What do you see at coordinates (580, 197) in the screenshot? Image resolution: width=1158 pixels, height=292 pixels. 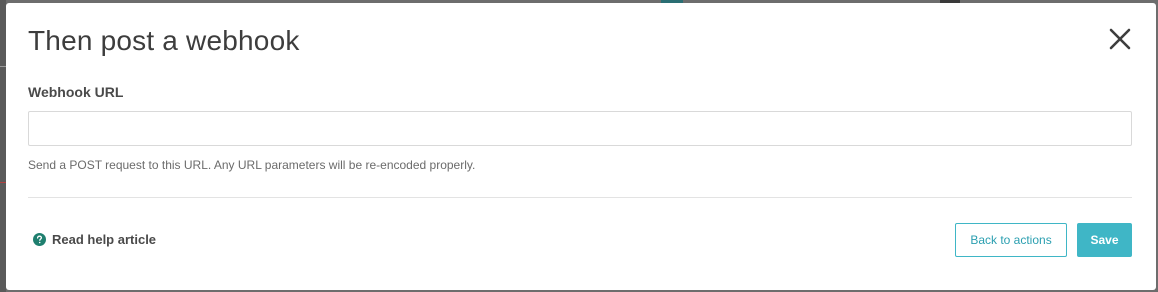 I see `footer-divider` at bounding box center [580, 197].